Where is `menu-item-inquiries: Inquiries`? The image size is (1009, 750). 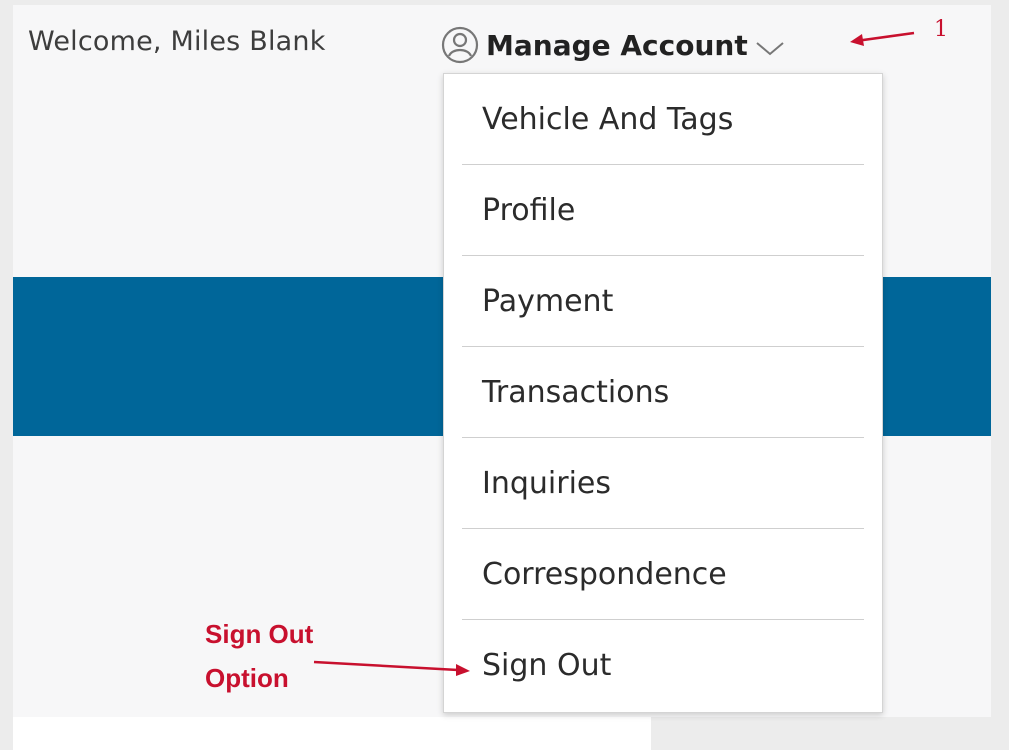 menu-item-inquiries: Inquiries is located at coordinates (663, 483).